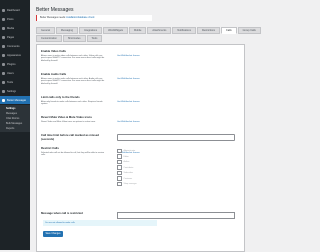 This screenshot has height=252, width=320. Describe the element at coordinates (130, 184) in the screenshot. I see `role-label: Shop manager` at that location.